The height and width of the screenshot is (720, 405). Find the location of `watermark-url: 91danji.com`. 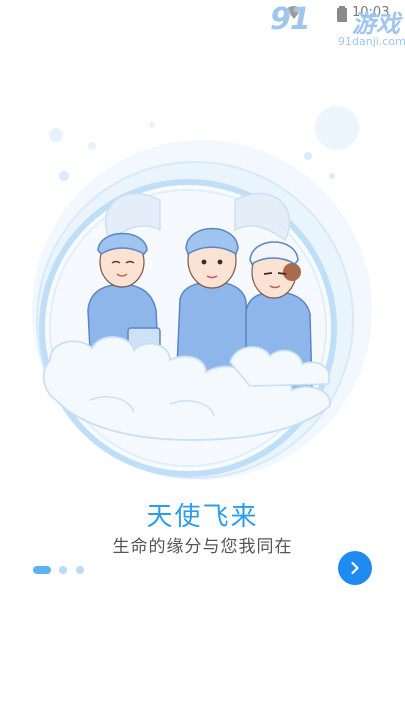

watermark-url: 91danji.com is located at coordinates (371, 41).